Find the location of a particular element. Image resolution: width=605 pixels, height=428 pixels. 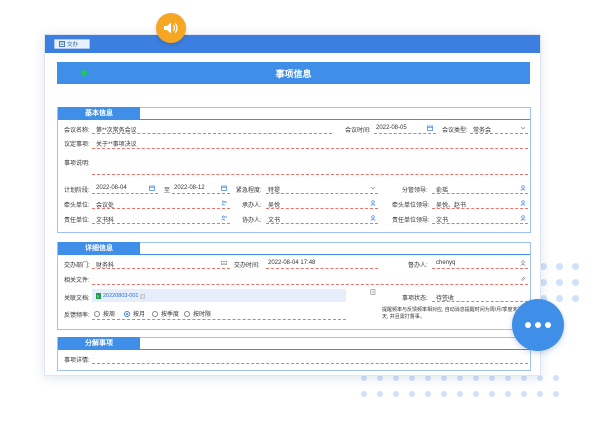

linked-doc-value: 20220803-001 is located at coordinates (121, 296).